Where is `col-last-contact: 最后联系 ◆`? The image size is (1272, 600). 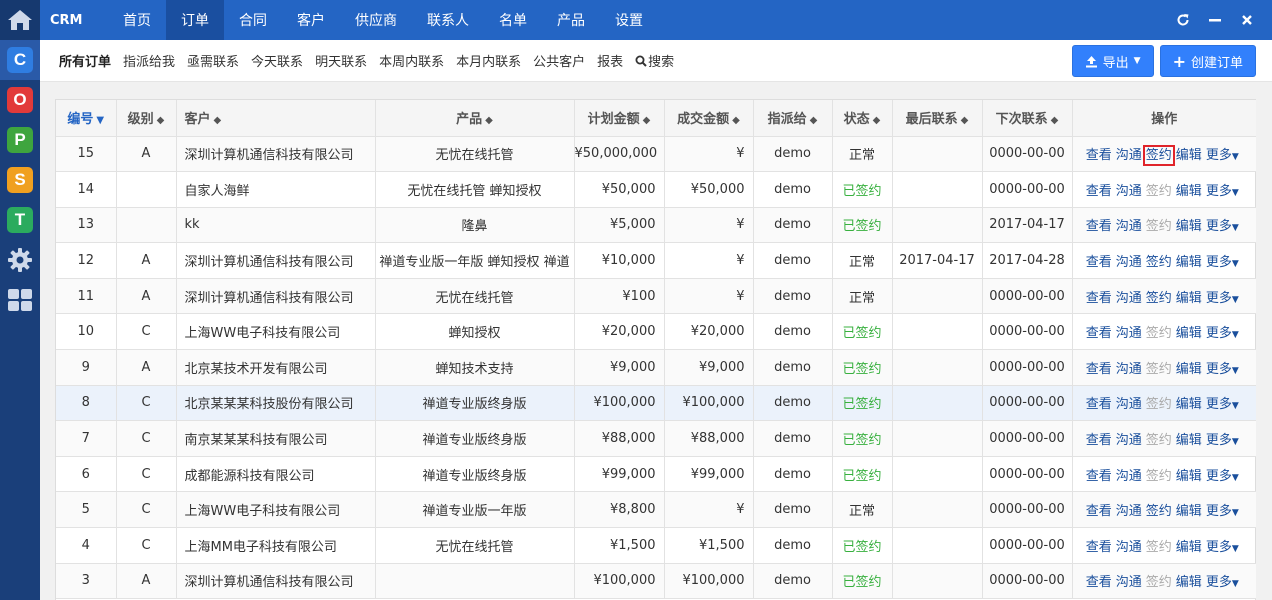
col-last-contact: 最后联系 ◆ is located at coordinates (937, 118).